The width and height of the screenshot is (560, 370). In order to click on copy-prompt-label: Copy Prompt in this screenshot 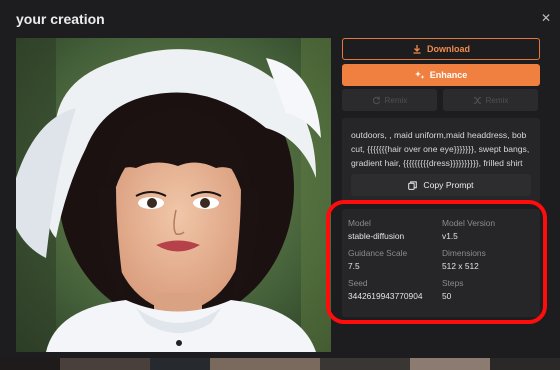, I will do `click(448, 185)`.